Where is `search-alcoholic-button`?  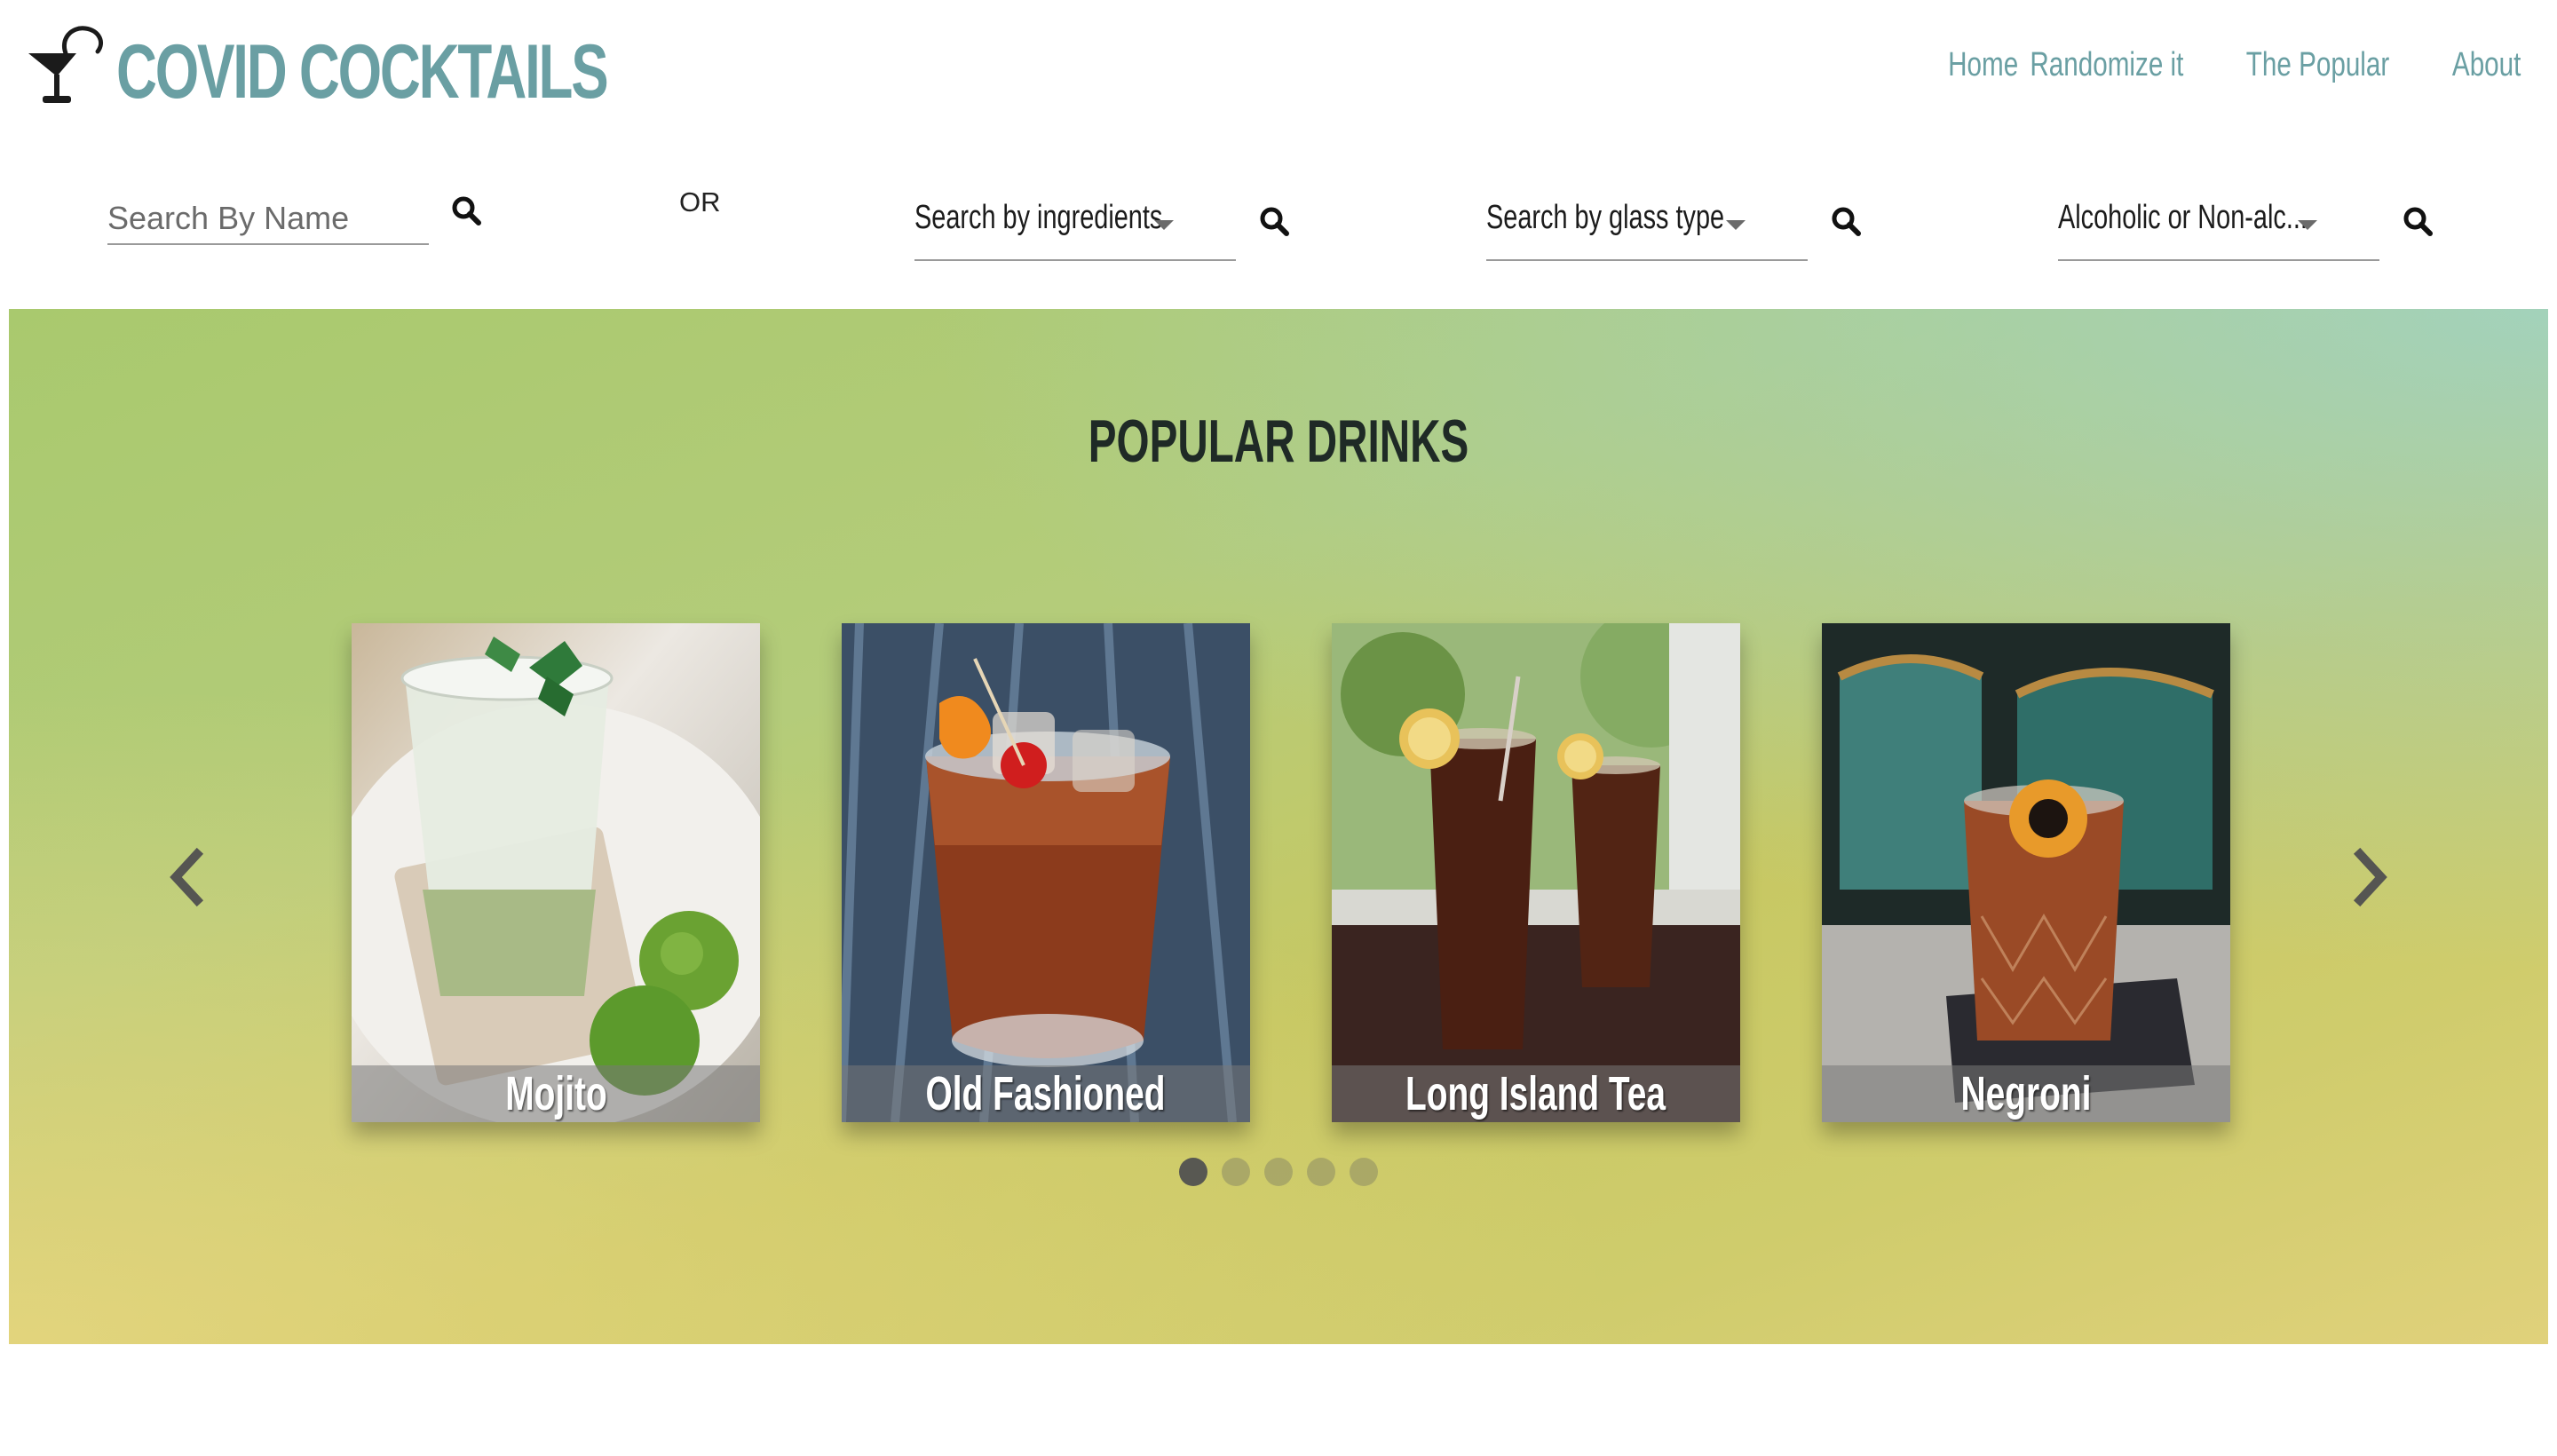
search-alcoholic-button is located at coordinates (2418, 222).